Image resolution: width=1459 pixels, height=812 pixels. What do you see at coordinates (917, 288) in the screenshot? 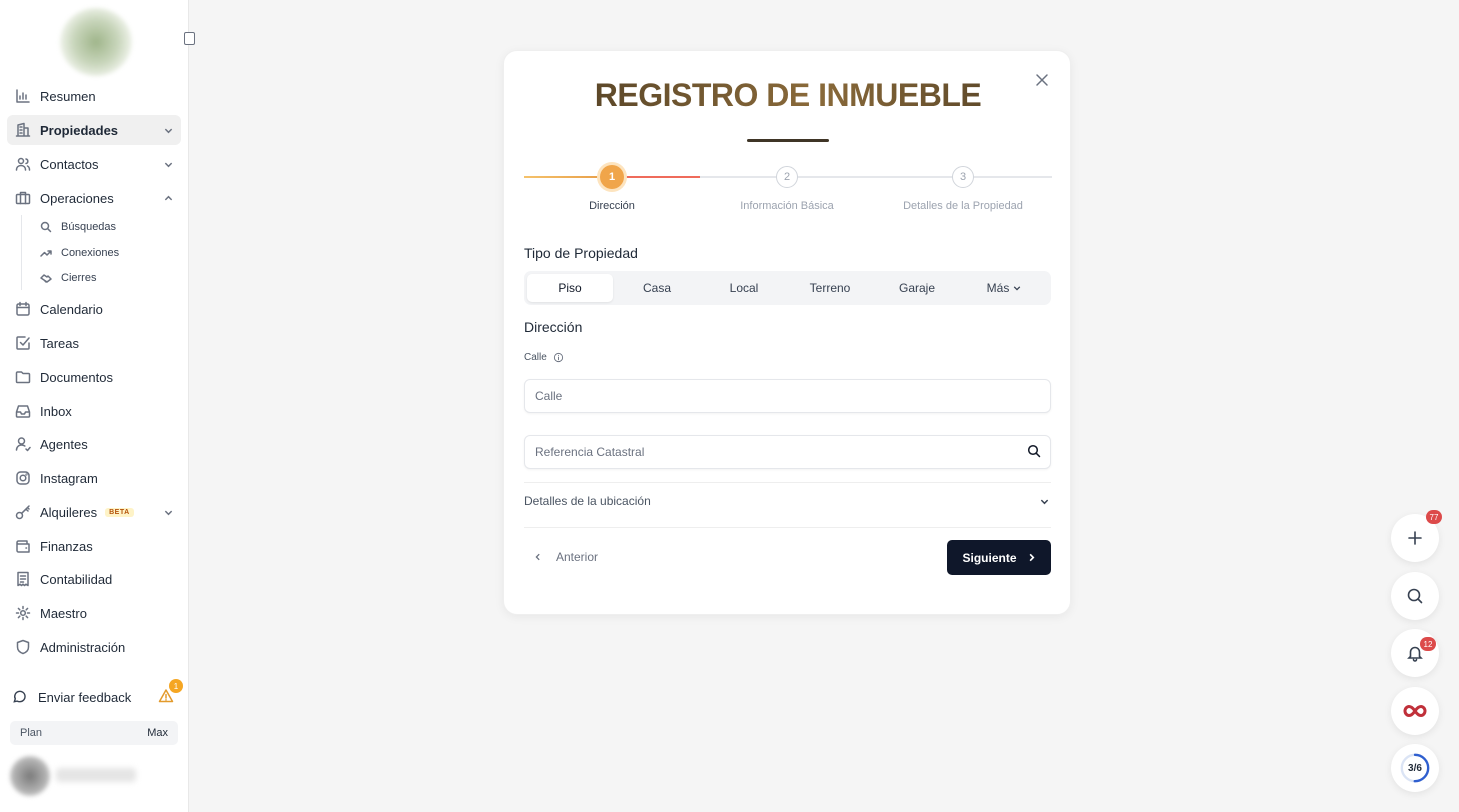
I see `property-type-garaje: Garaje` at bounding box center [917, 288].